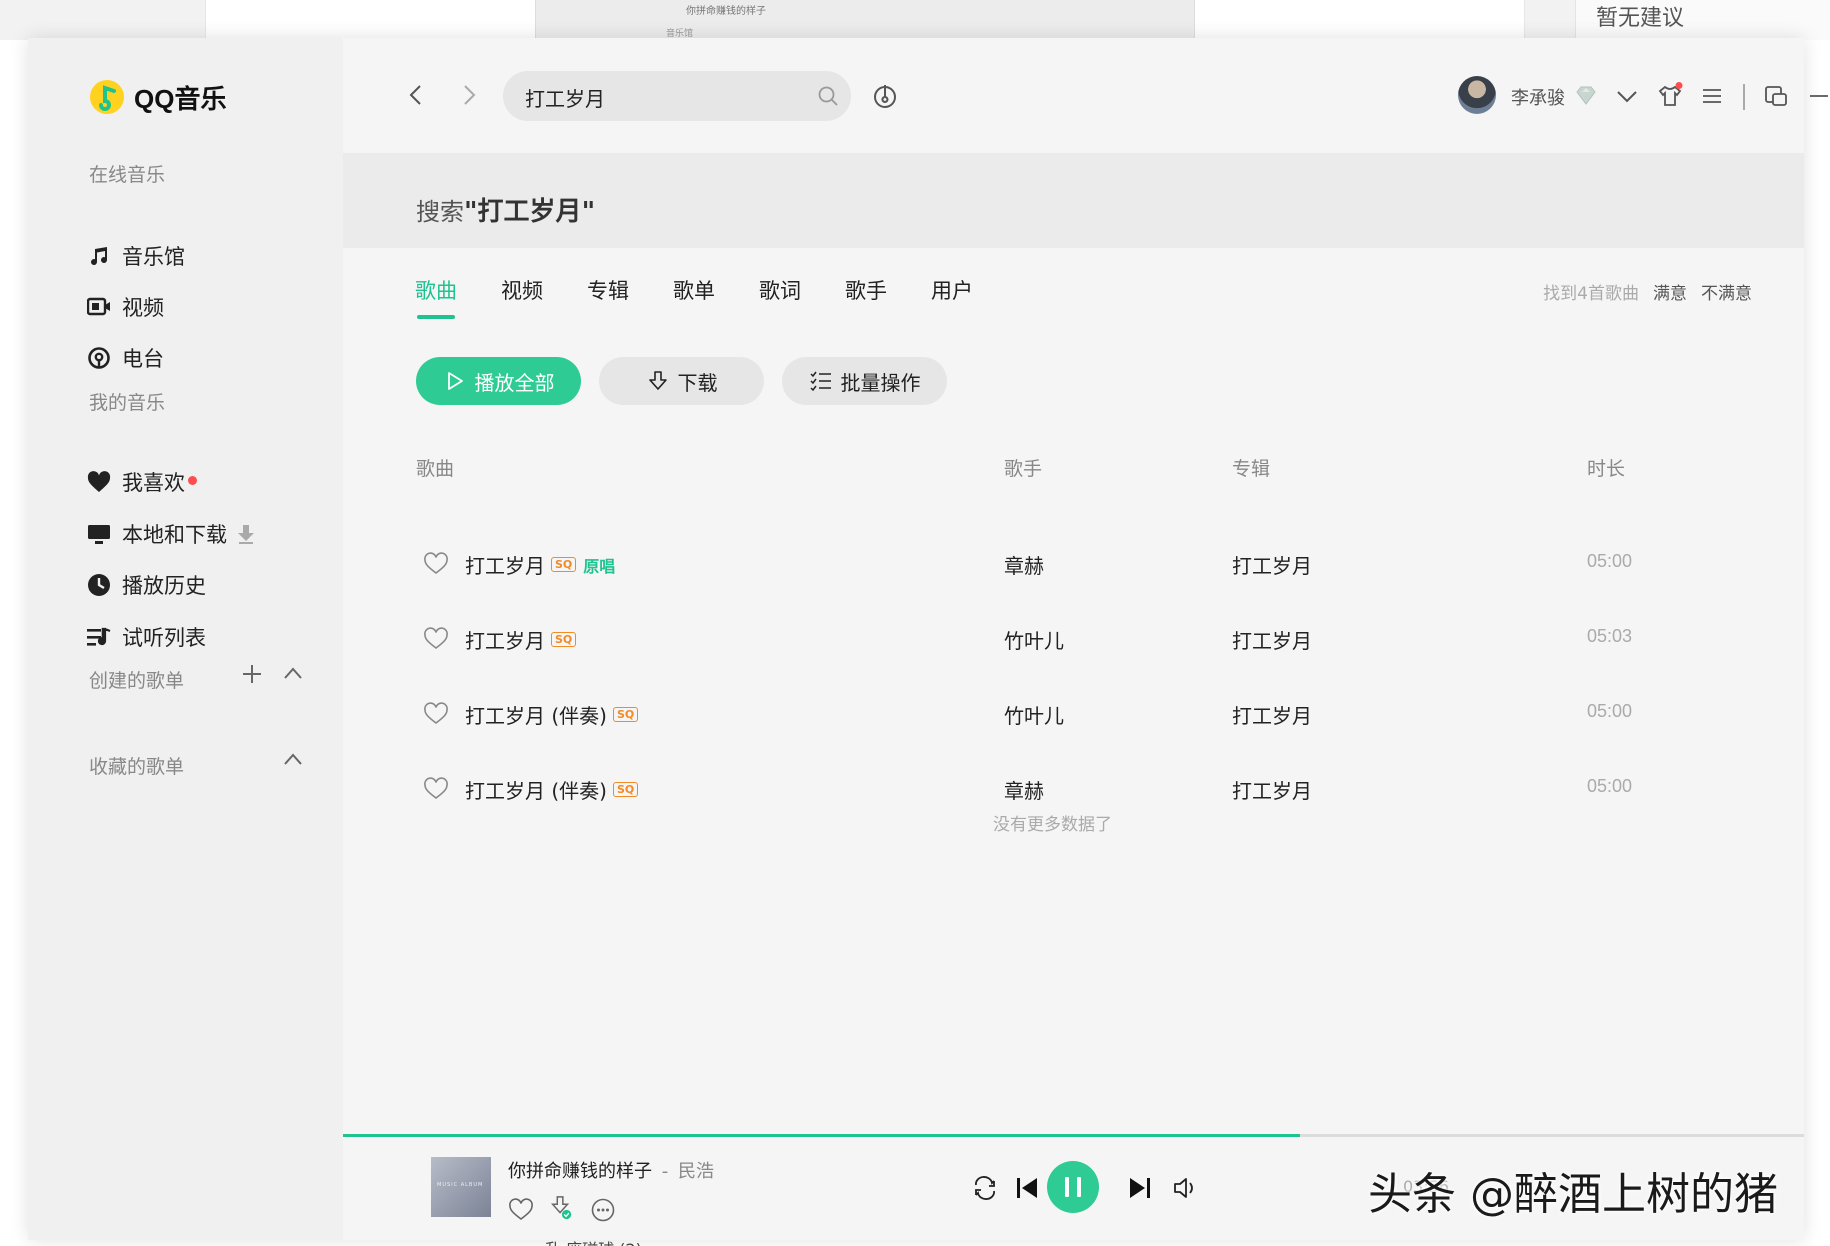  I want to click on table-row: 打工岁月 SQ 竹叶儿 打工岁月 05:03, so click(1073, 640).